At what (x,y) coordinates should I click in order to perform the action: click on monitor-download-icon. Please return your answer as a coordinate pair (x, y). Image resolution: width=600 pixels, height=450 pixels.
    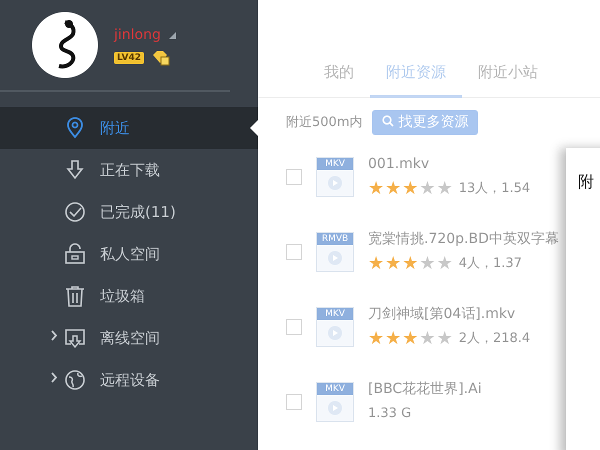
    Looking at the image, I should click on (75, 338).